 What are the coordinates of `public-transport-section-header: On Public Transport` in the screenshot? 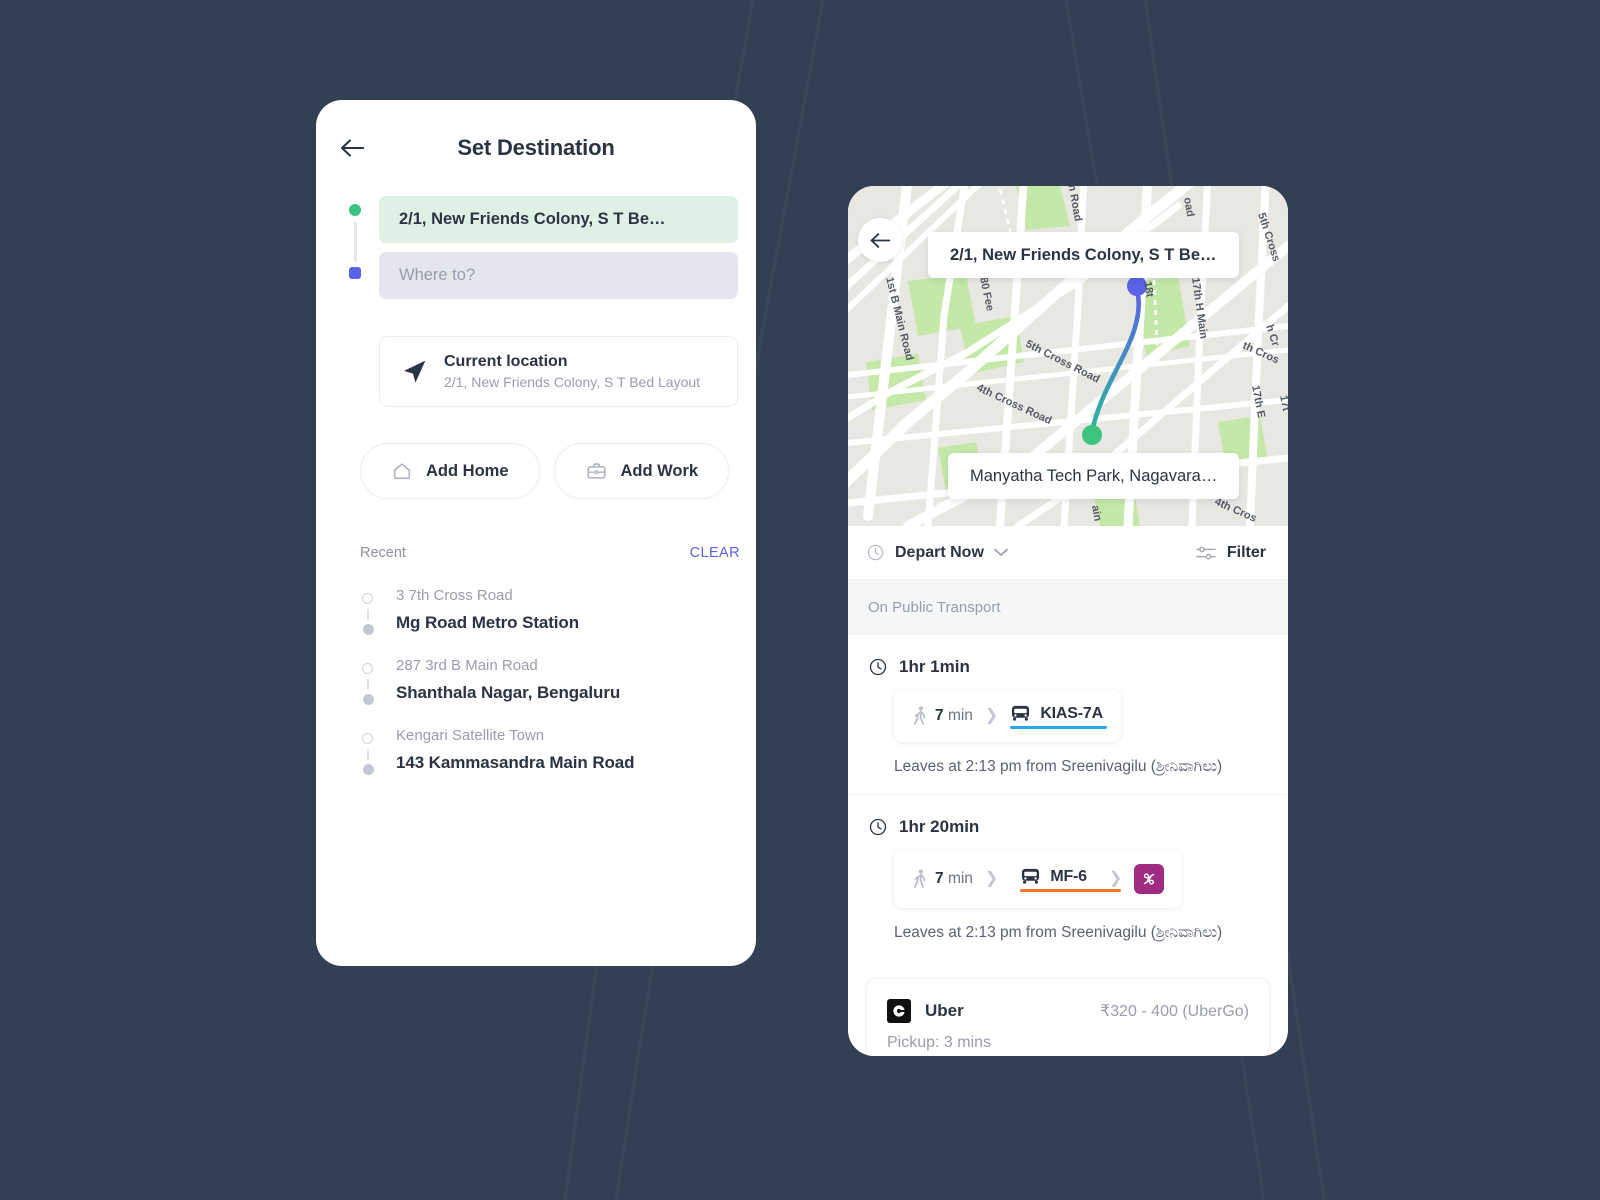 It's located at (1068, 607).